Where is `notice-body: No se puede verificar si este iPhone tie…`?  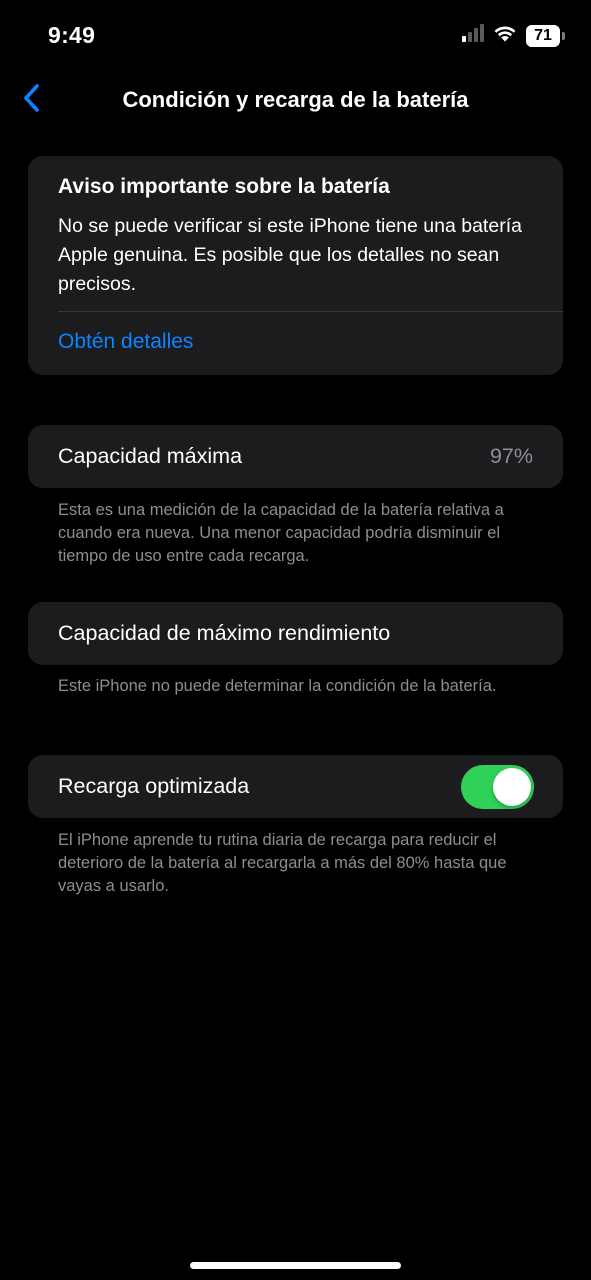 notice-body: No se puede verificar si este iPhone tie… is located at coordinates (290, 255).